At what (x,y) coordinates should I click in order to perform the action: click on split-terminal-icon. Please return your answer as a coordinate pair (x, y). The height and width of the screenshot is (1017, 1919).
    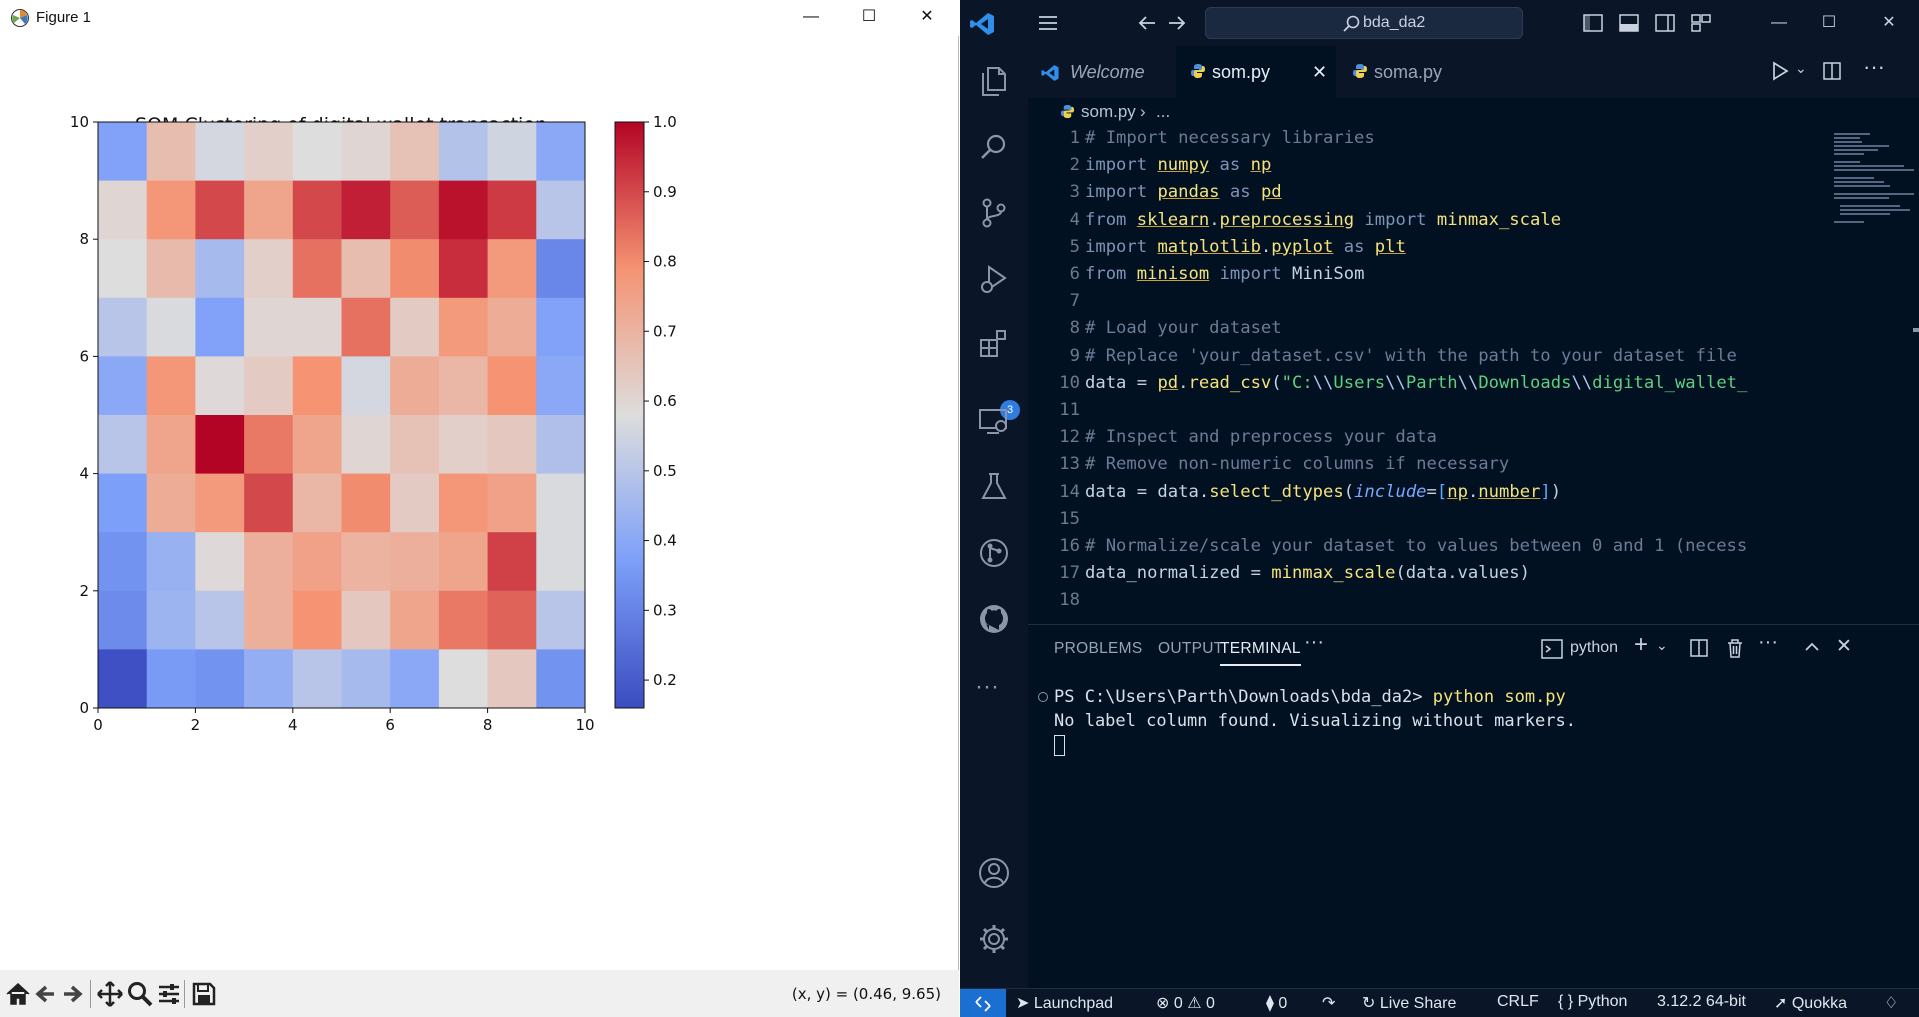
    Looking at the image, I should click on (1699, 648).